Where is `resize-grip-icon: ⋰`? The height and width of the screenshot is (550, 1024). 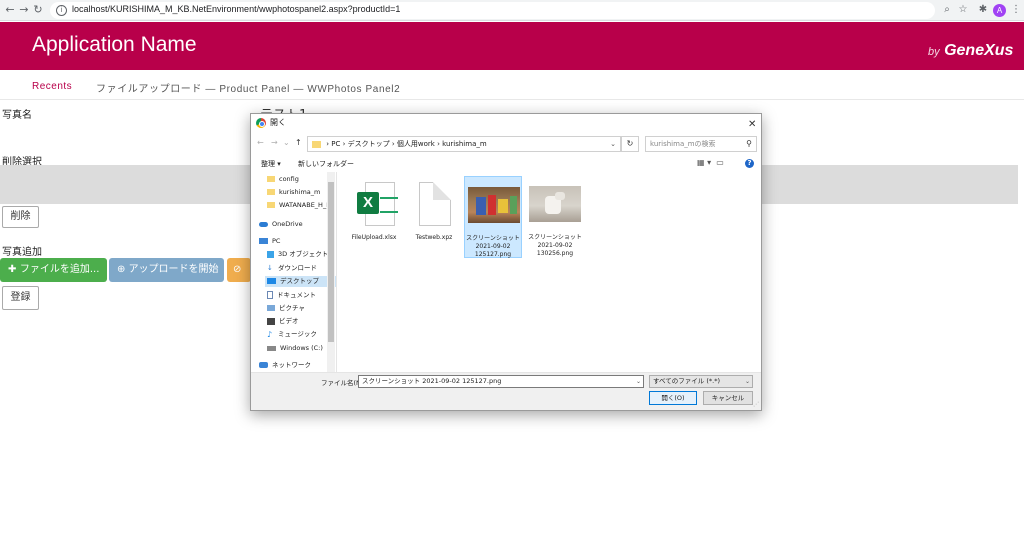
resize-grip-icon: ⋰ is located at coordinates (756, 404).